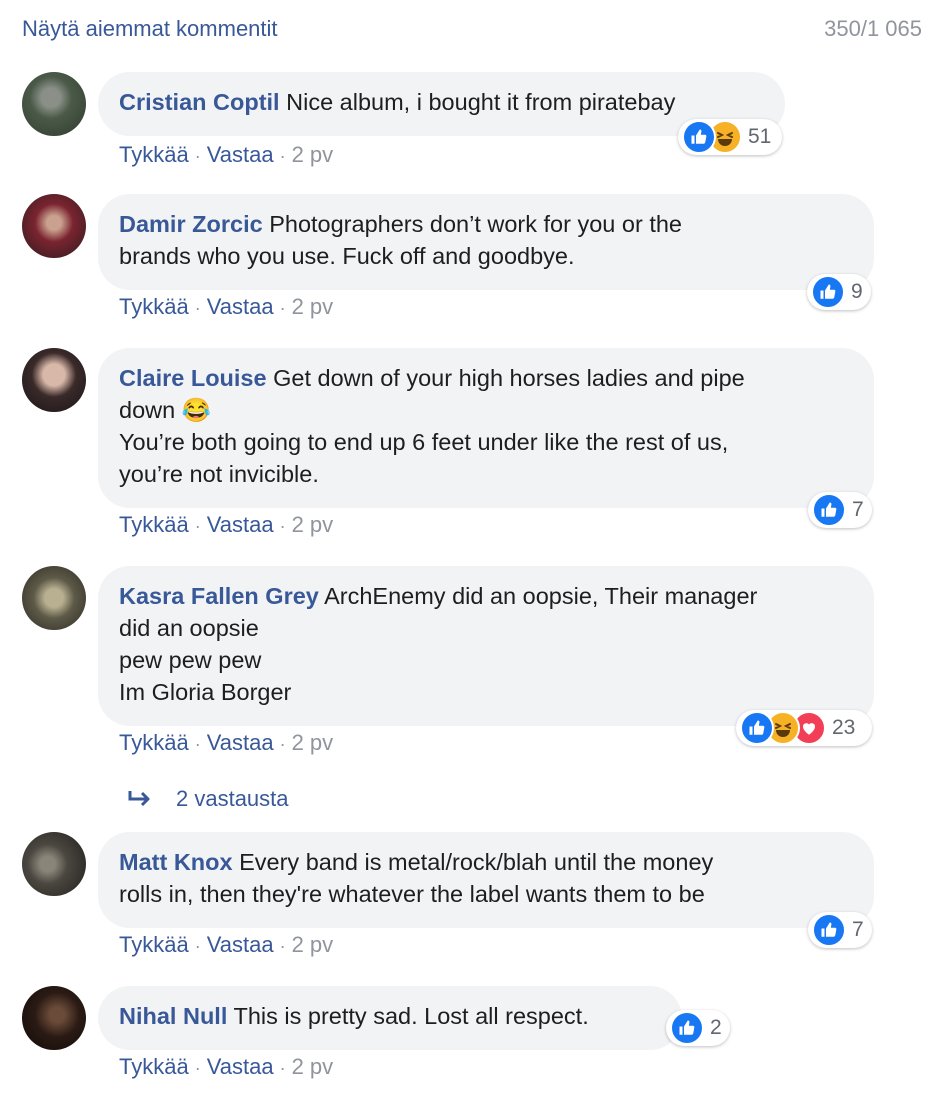 The width and height of the screenshot is (940, 1100). Describe the element at coordinates (173, 1016) in the screenshot. I see `comment-author: Nihal Null` at that location.